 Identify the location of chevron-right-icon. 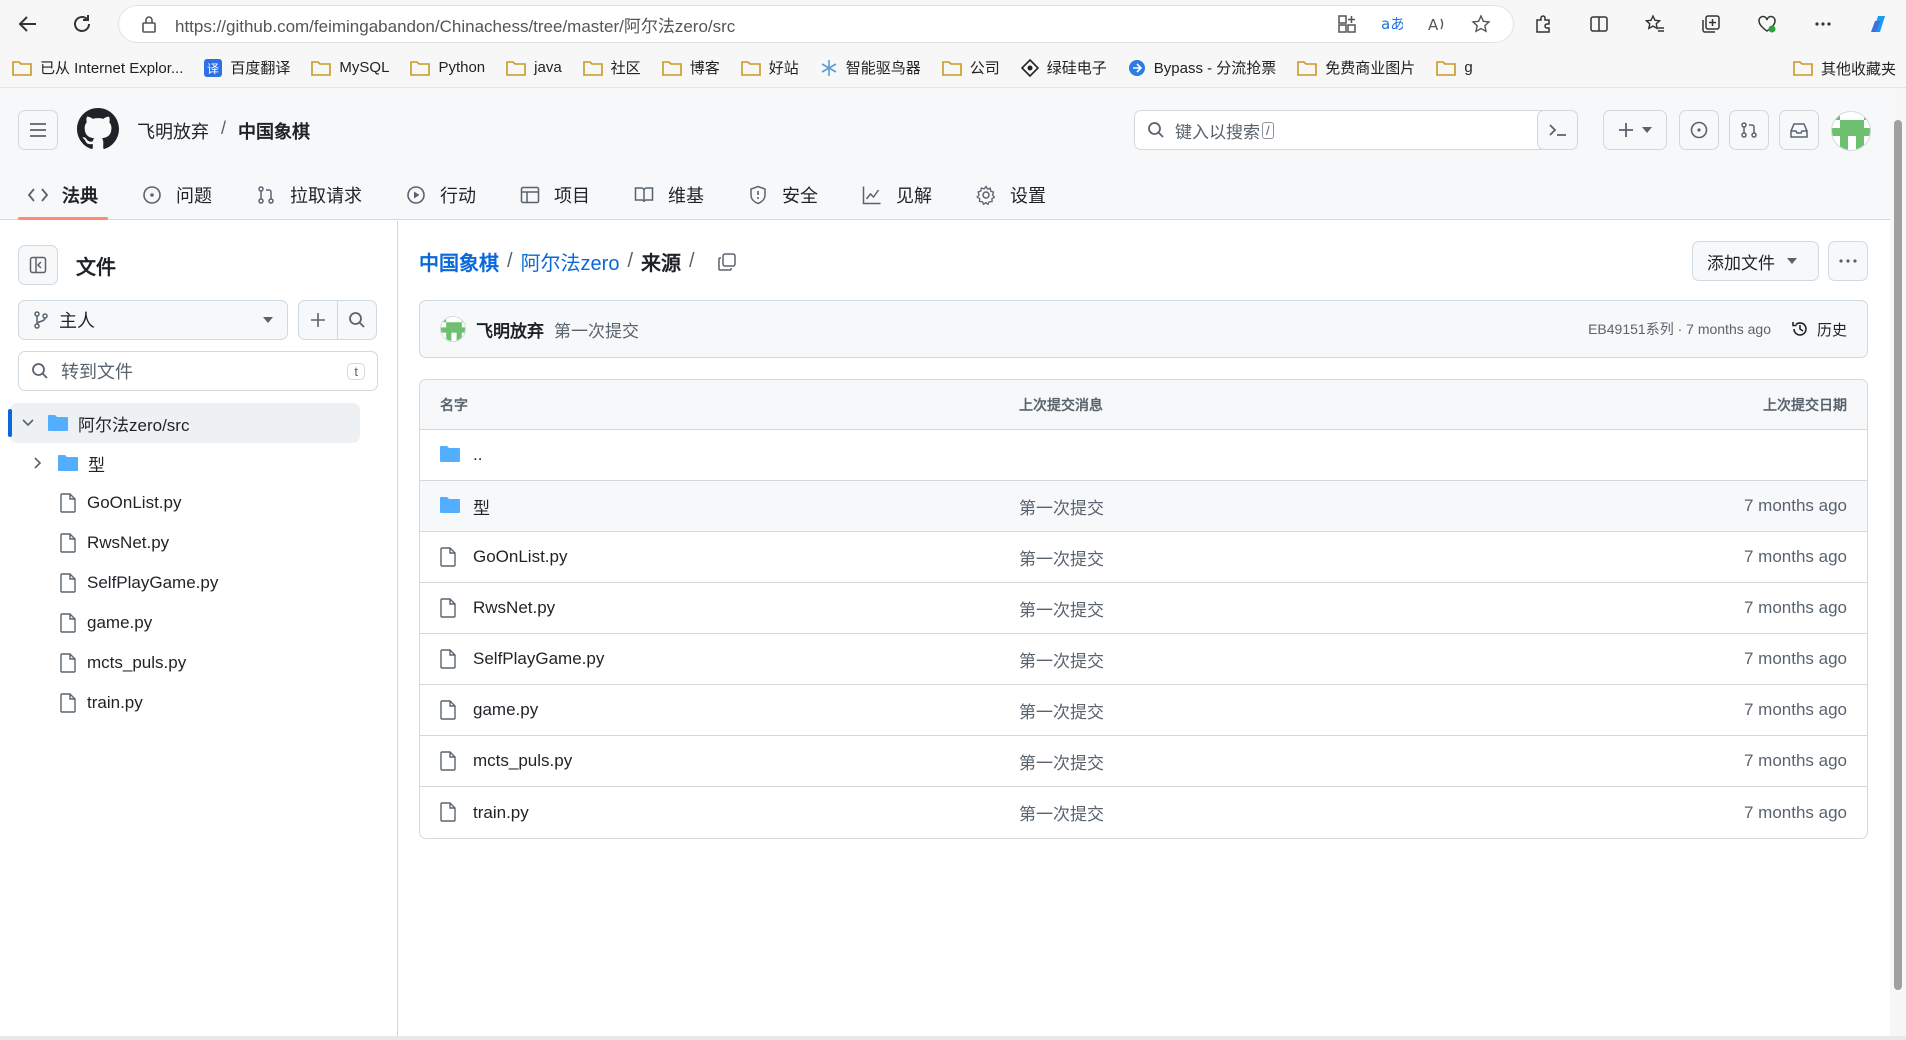
(38, 463).